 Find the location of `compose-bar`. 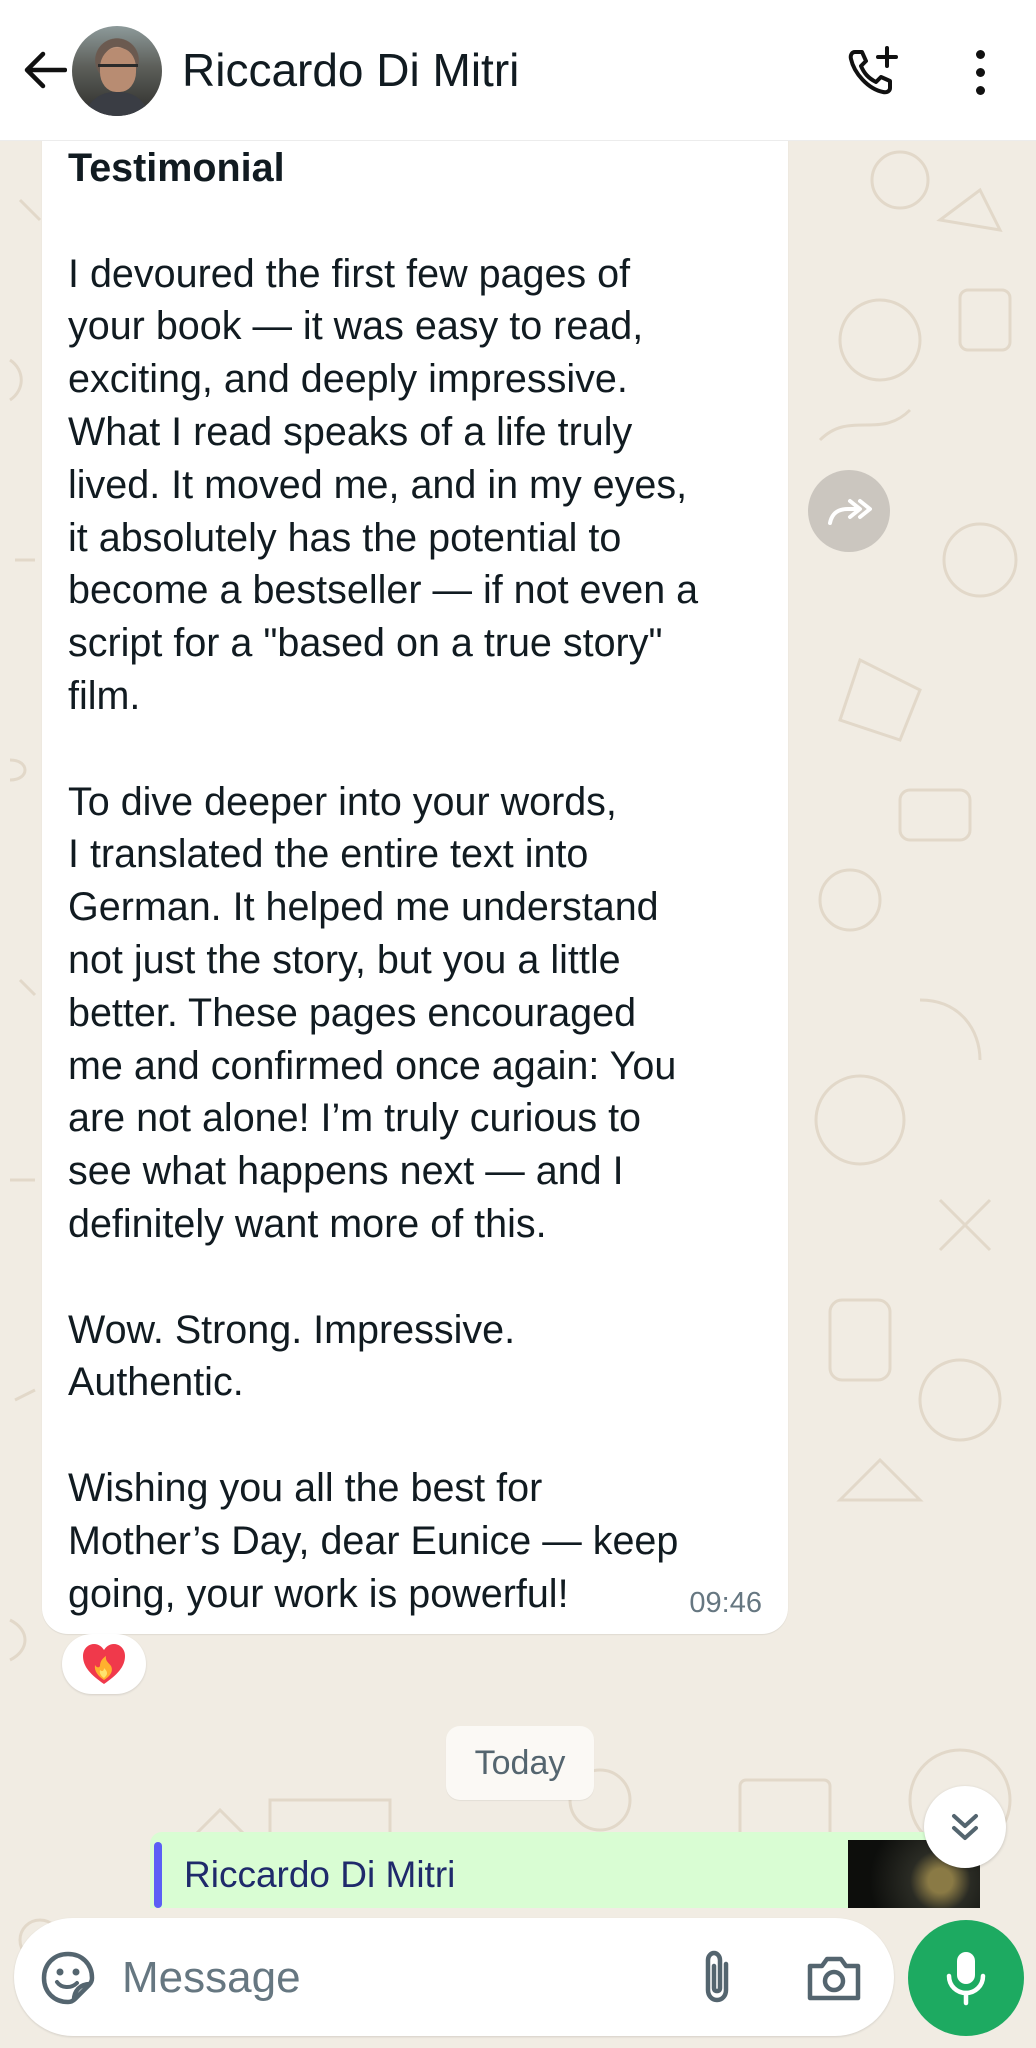

compose-bar is located at coordinates (454, 1977).